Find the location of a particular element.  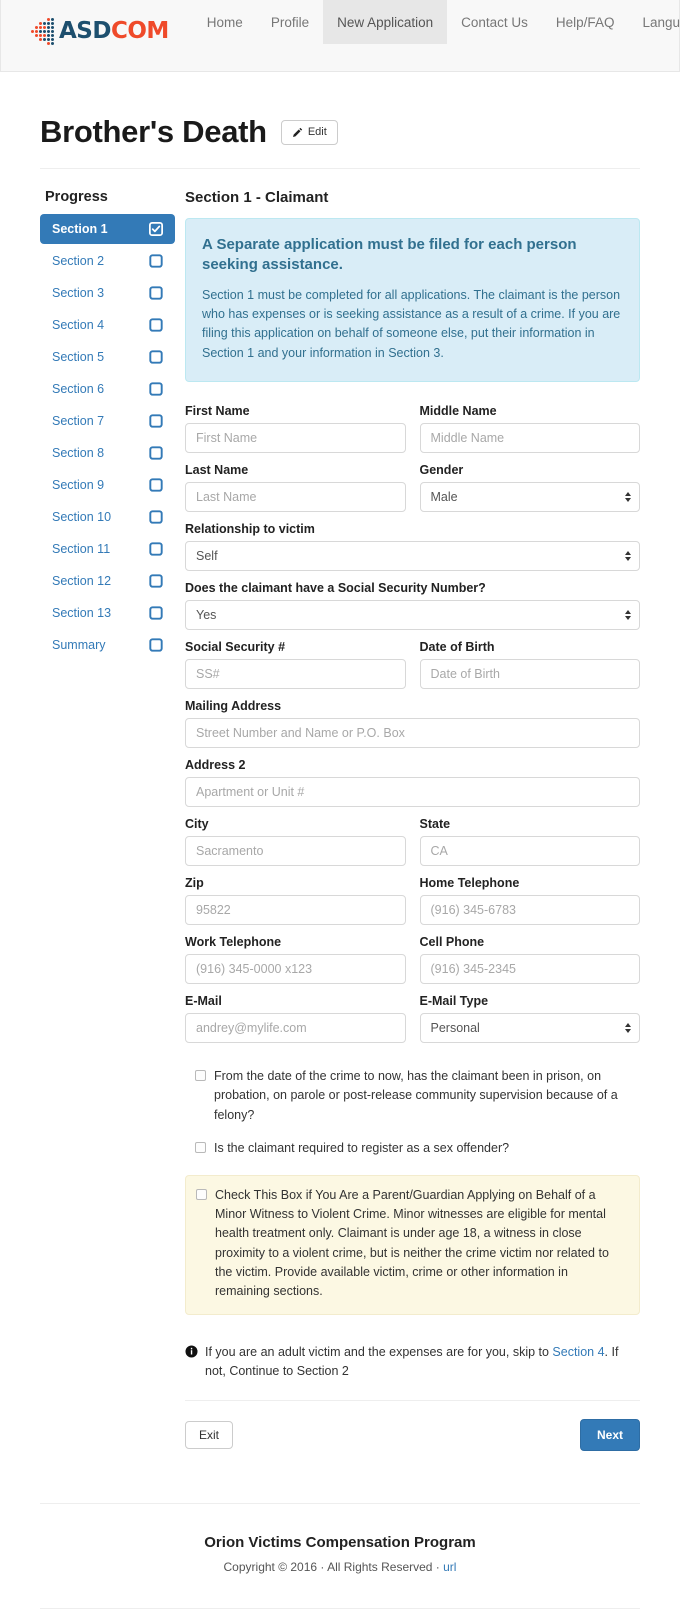

sidebar-item-section-1: Section 1 is located at coordinates (107, 229).